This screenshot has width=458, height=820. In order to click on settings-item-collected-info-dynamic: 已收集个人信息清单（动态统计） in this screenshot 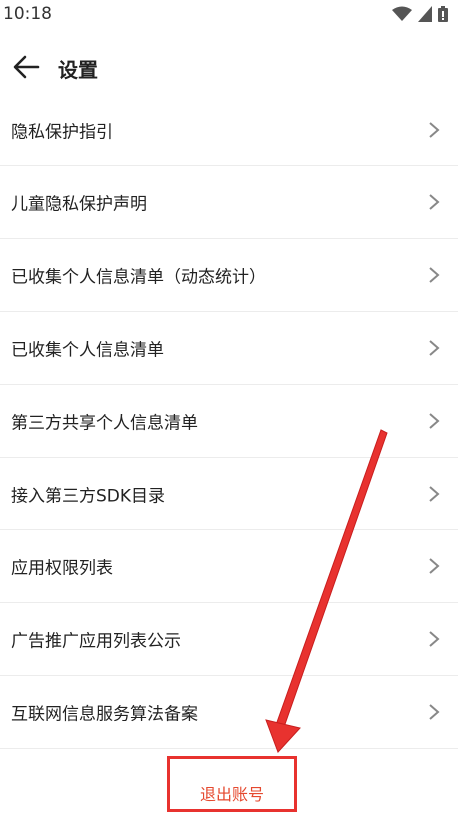, I will do `click(229, 275)`.